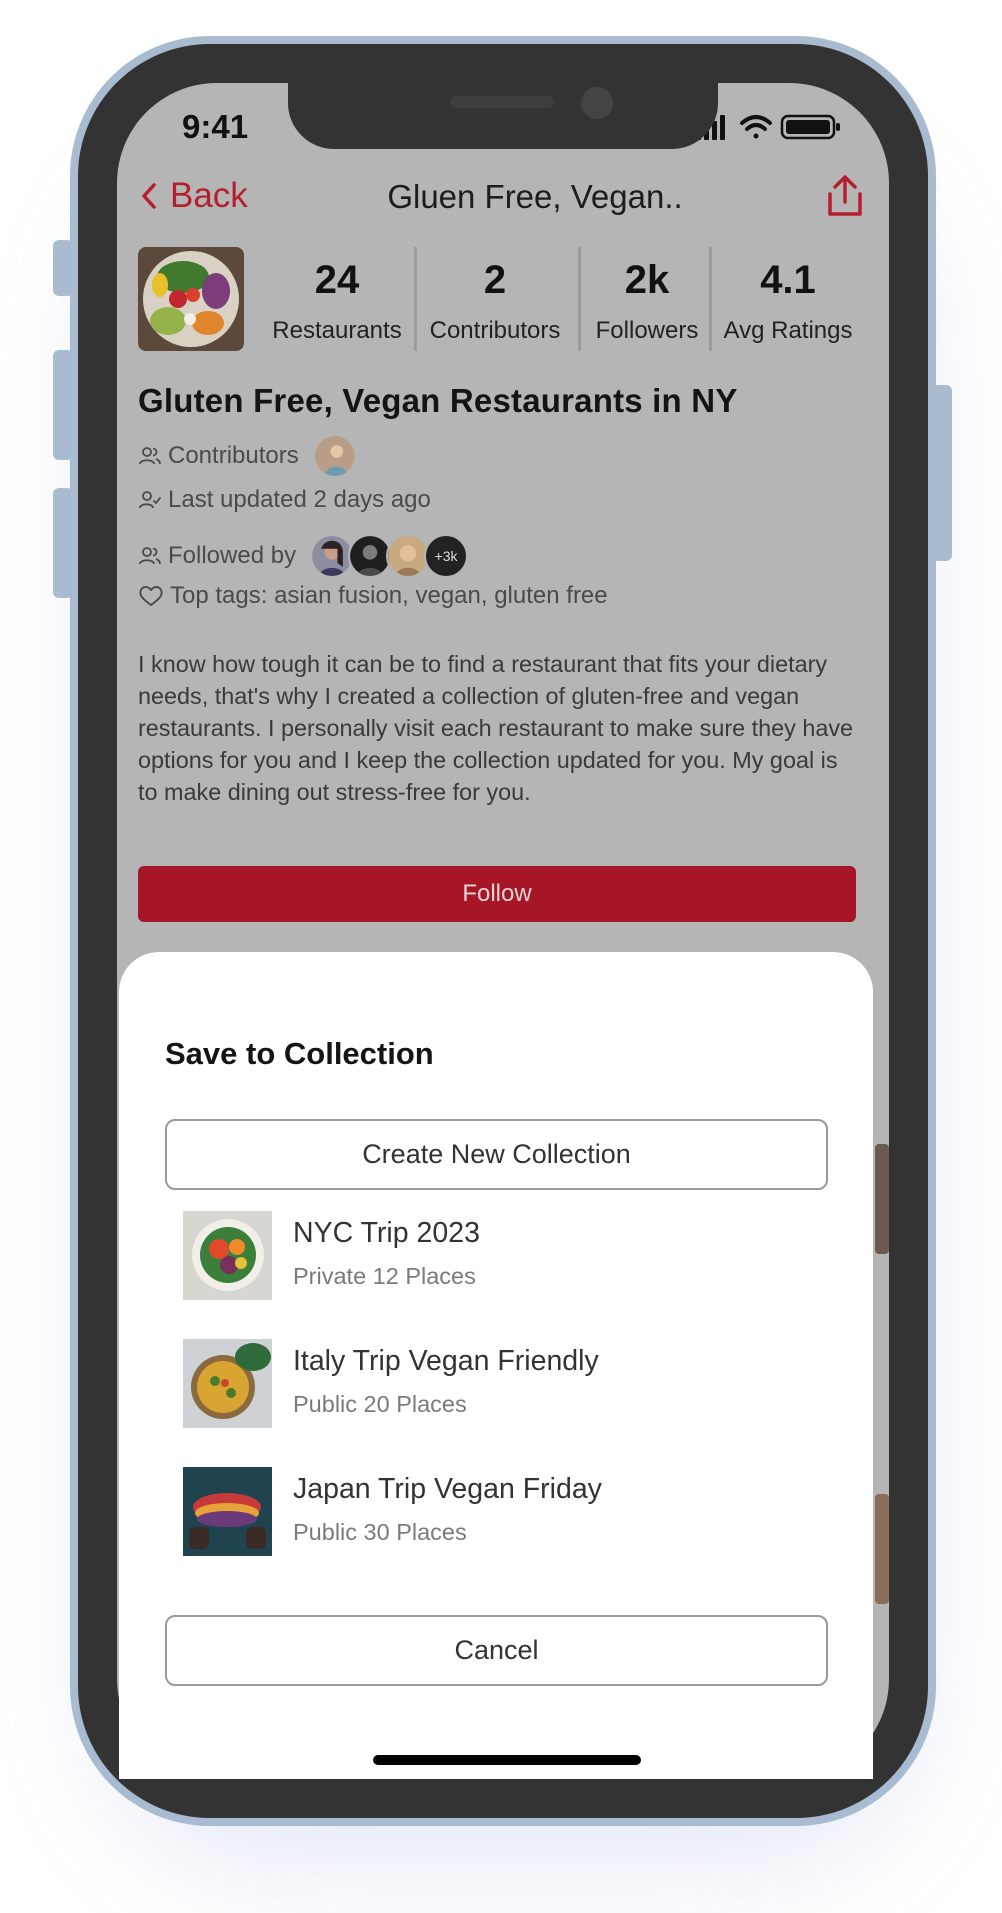  I want to click on collection-item-meta: Public 20 Places, so click(380, 1404).